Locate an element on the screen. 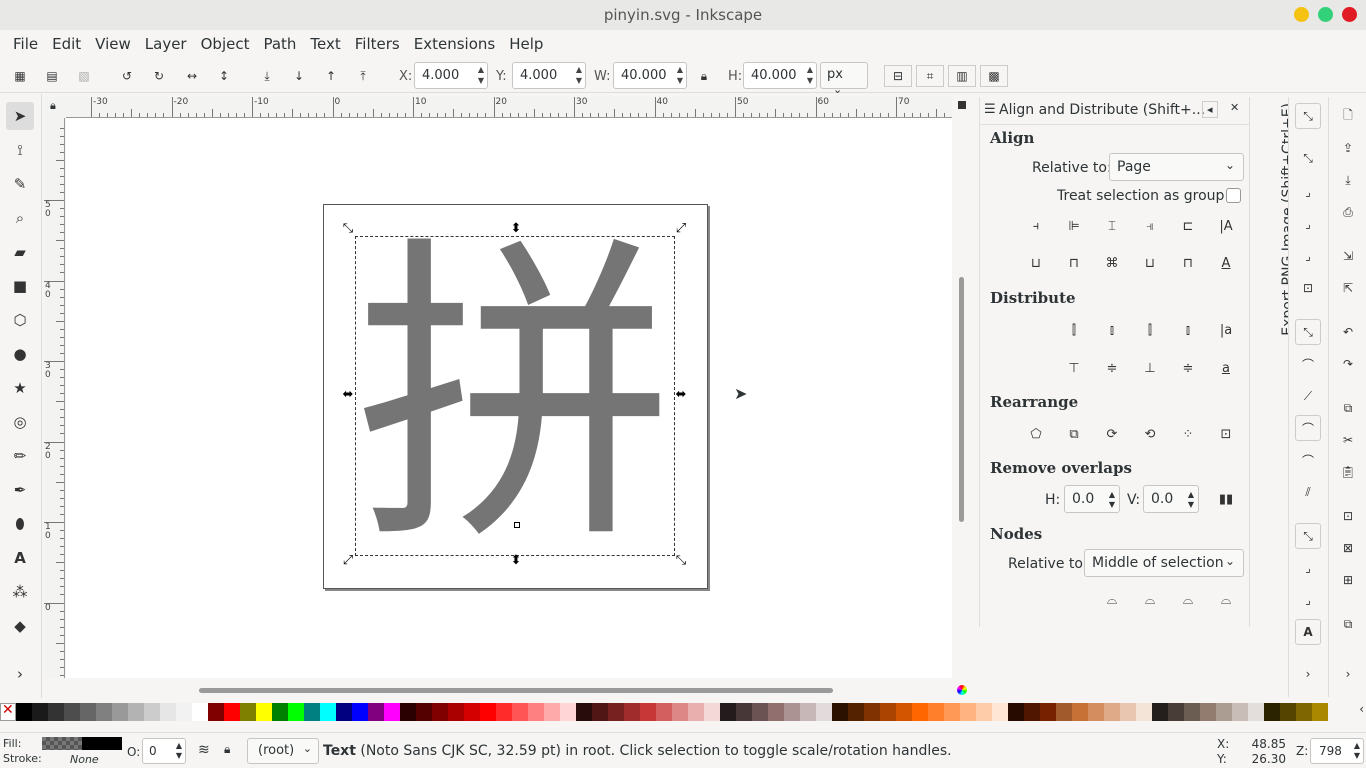 The image size is (1366, 768). align-right-edges-icon: ⫣ is located at coordinates (1150, 226).